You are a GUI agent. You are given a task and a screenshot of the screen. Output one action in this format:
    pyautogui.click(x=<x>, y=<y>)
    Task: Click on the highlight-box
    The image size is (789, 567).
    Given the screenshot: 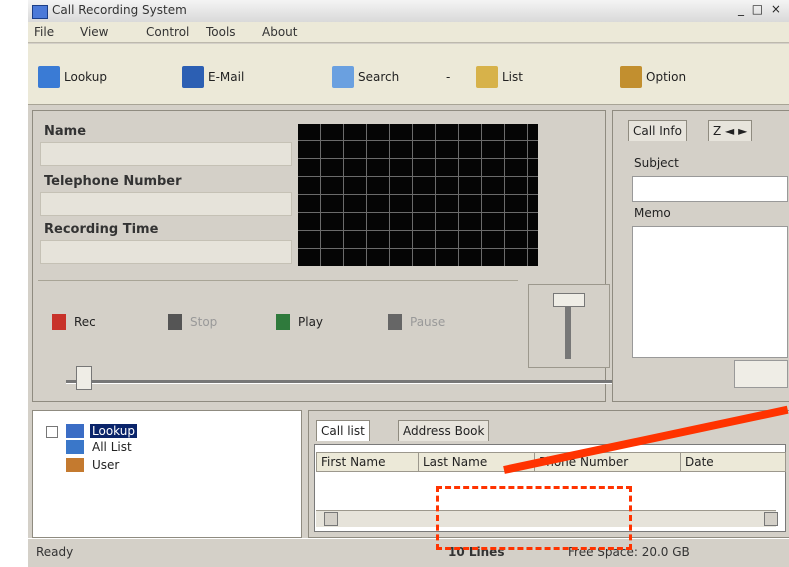 What is the action you would take?
    pyautogui.click(x=534, y=518)
    